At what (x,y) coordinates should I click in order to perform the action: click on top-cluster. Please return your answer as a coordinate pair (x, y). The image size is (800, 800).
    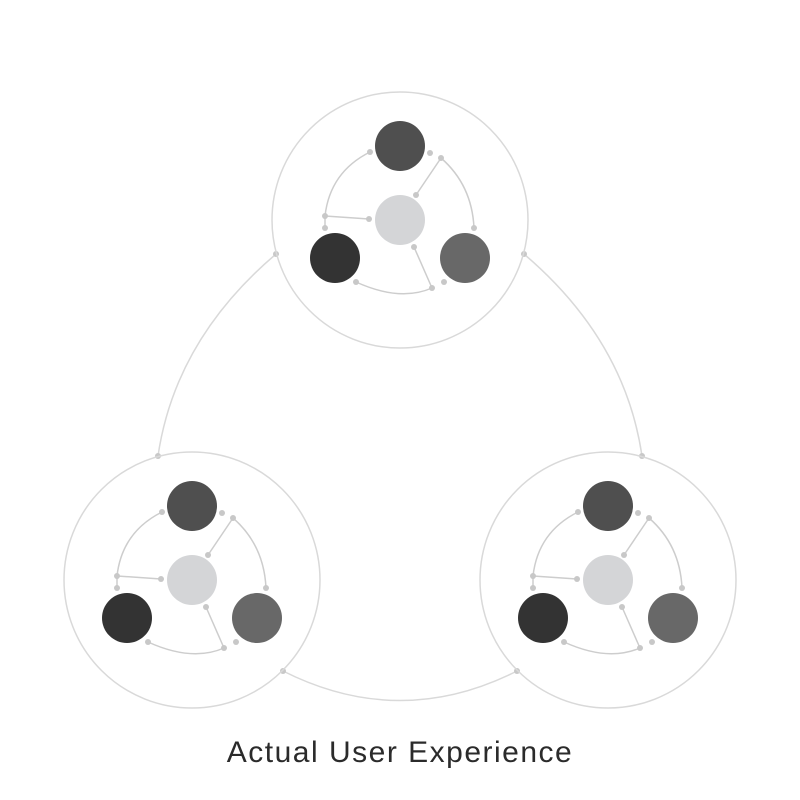
    Looking at the image, I should click on (400, 220).